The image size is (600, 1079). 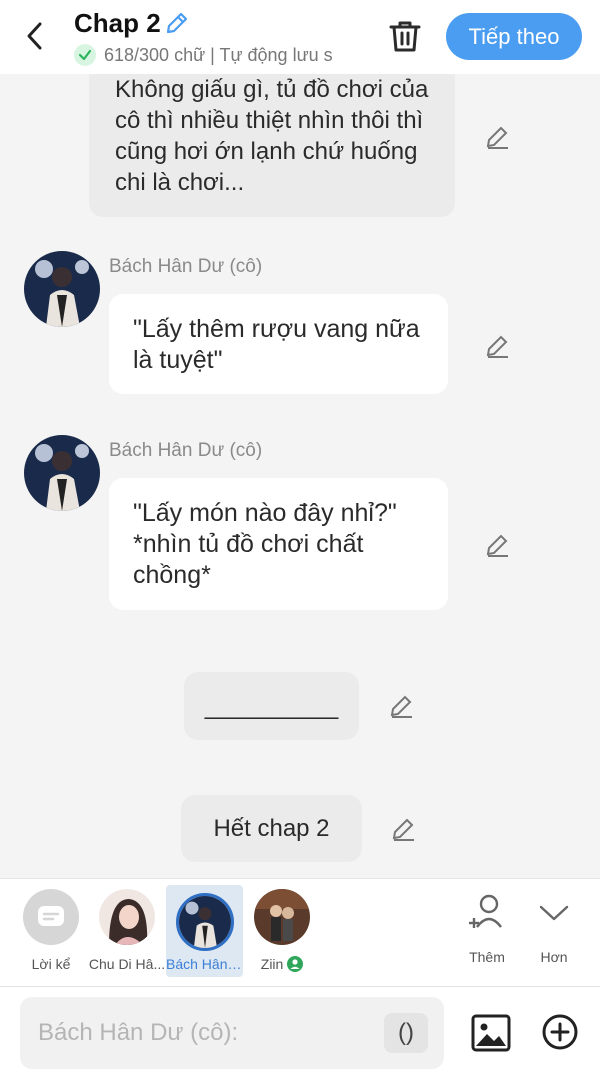 I want to click on dialogue-text: "Lấy thêm rượu vang nữa là tuyệt", so click(x=276, y=344).